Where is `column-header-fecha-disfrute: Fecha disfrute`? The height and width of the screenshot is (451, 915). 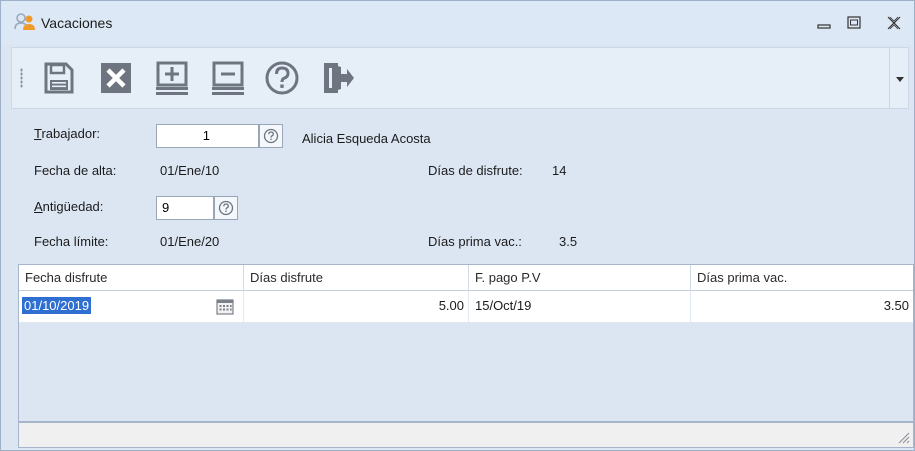
column-header-fecha-disfrute: Fecha disfrute is located at coordinates (131, 278).